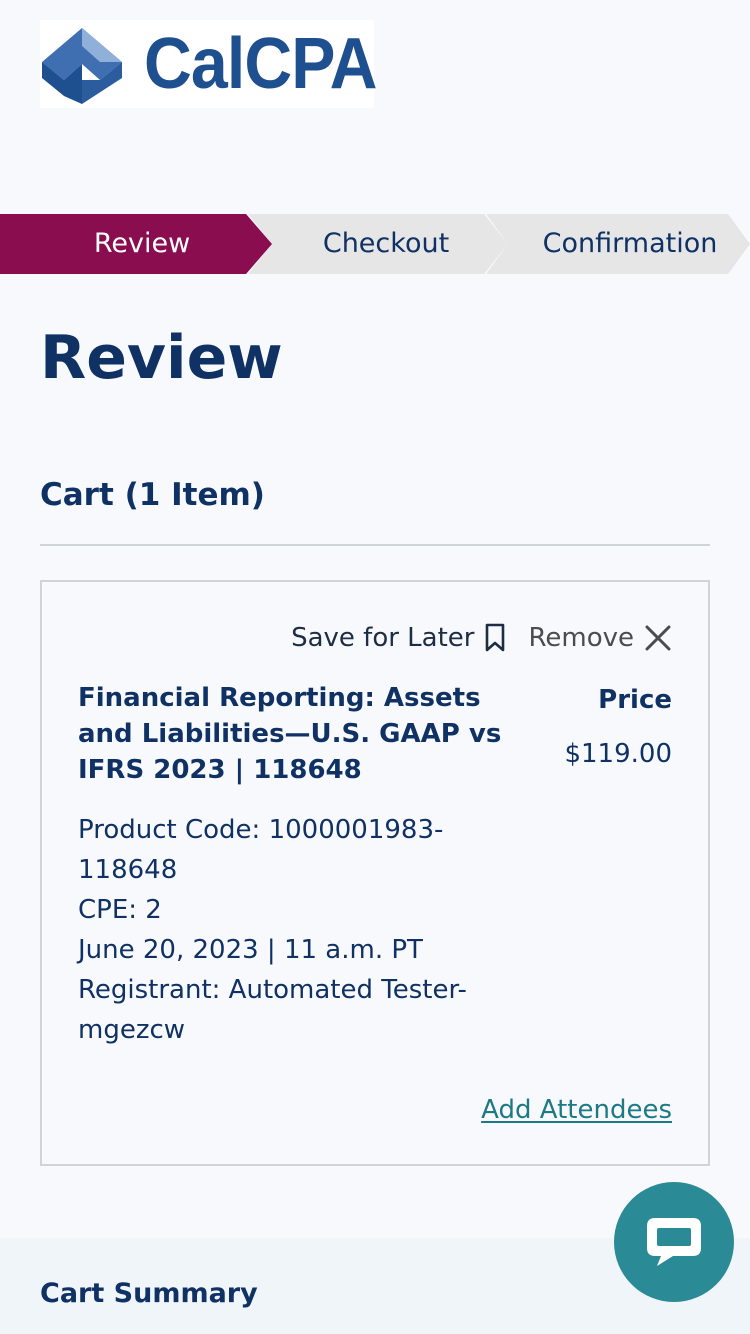 Image resolution: width=750 pixels, height=1334 pixels. Describe the element at coordinates (272, 1010) in the screenshot. I see `registrant: Registrant: Automated Tester-mgezcw` at that location.